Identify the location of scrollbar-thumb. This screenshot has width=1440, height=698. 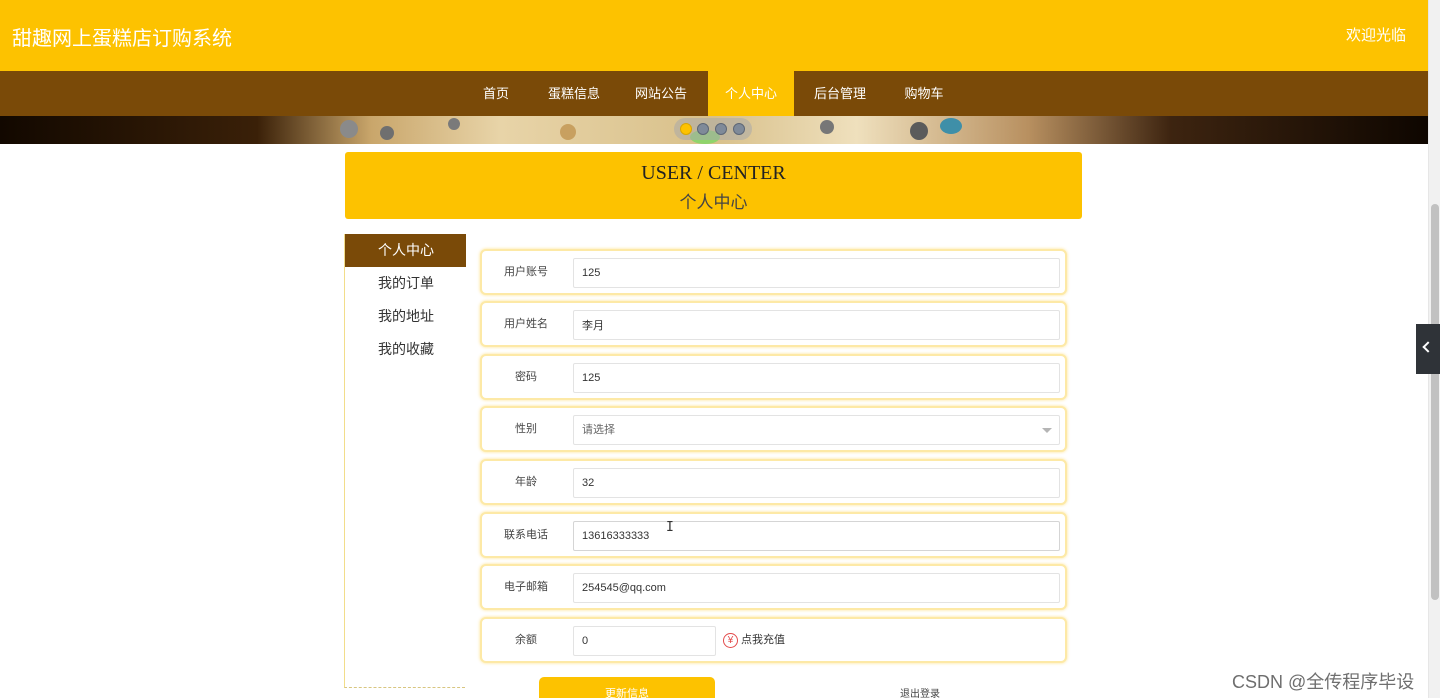
(1435, 402).